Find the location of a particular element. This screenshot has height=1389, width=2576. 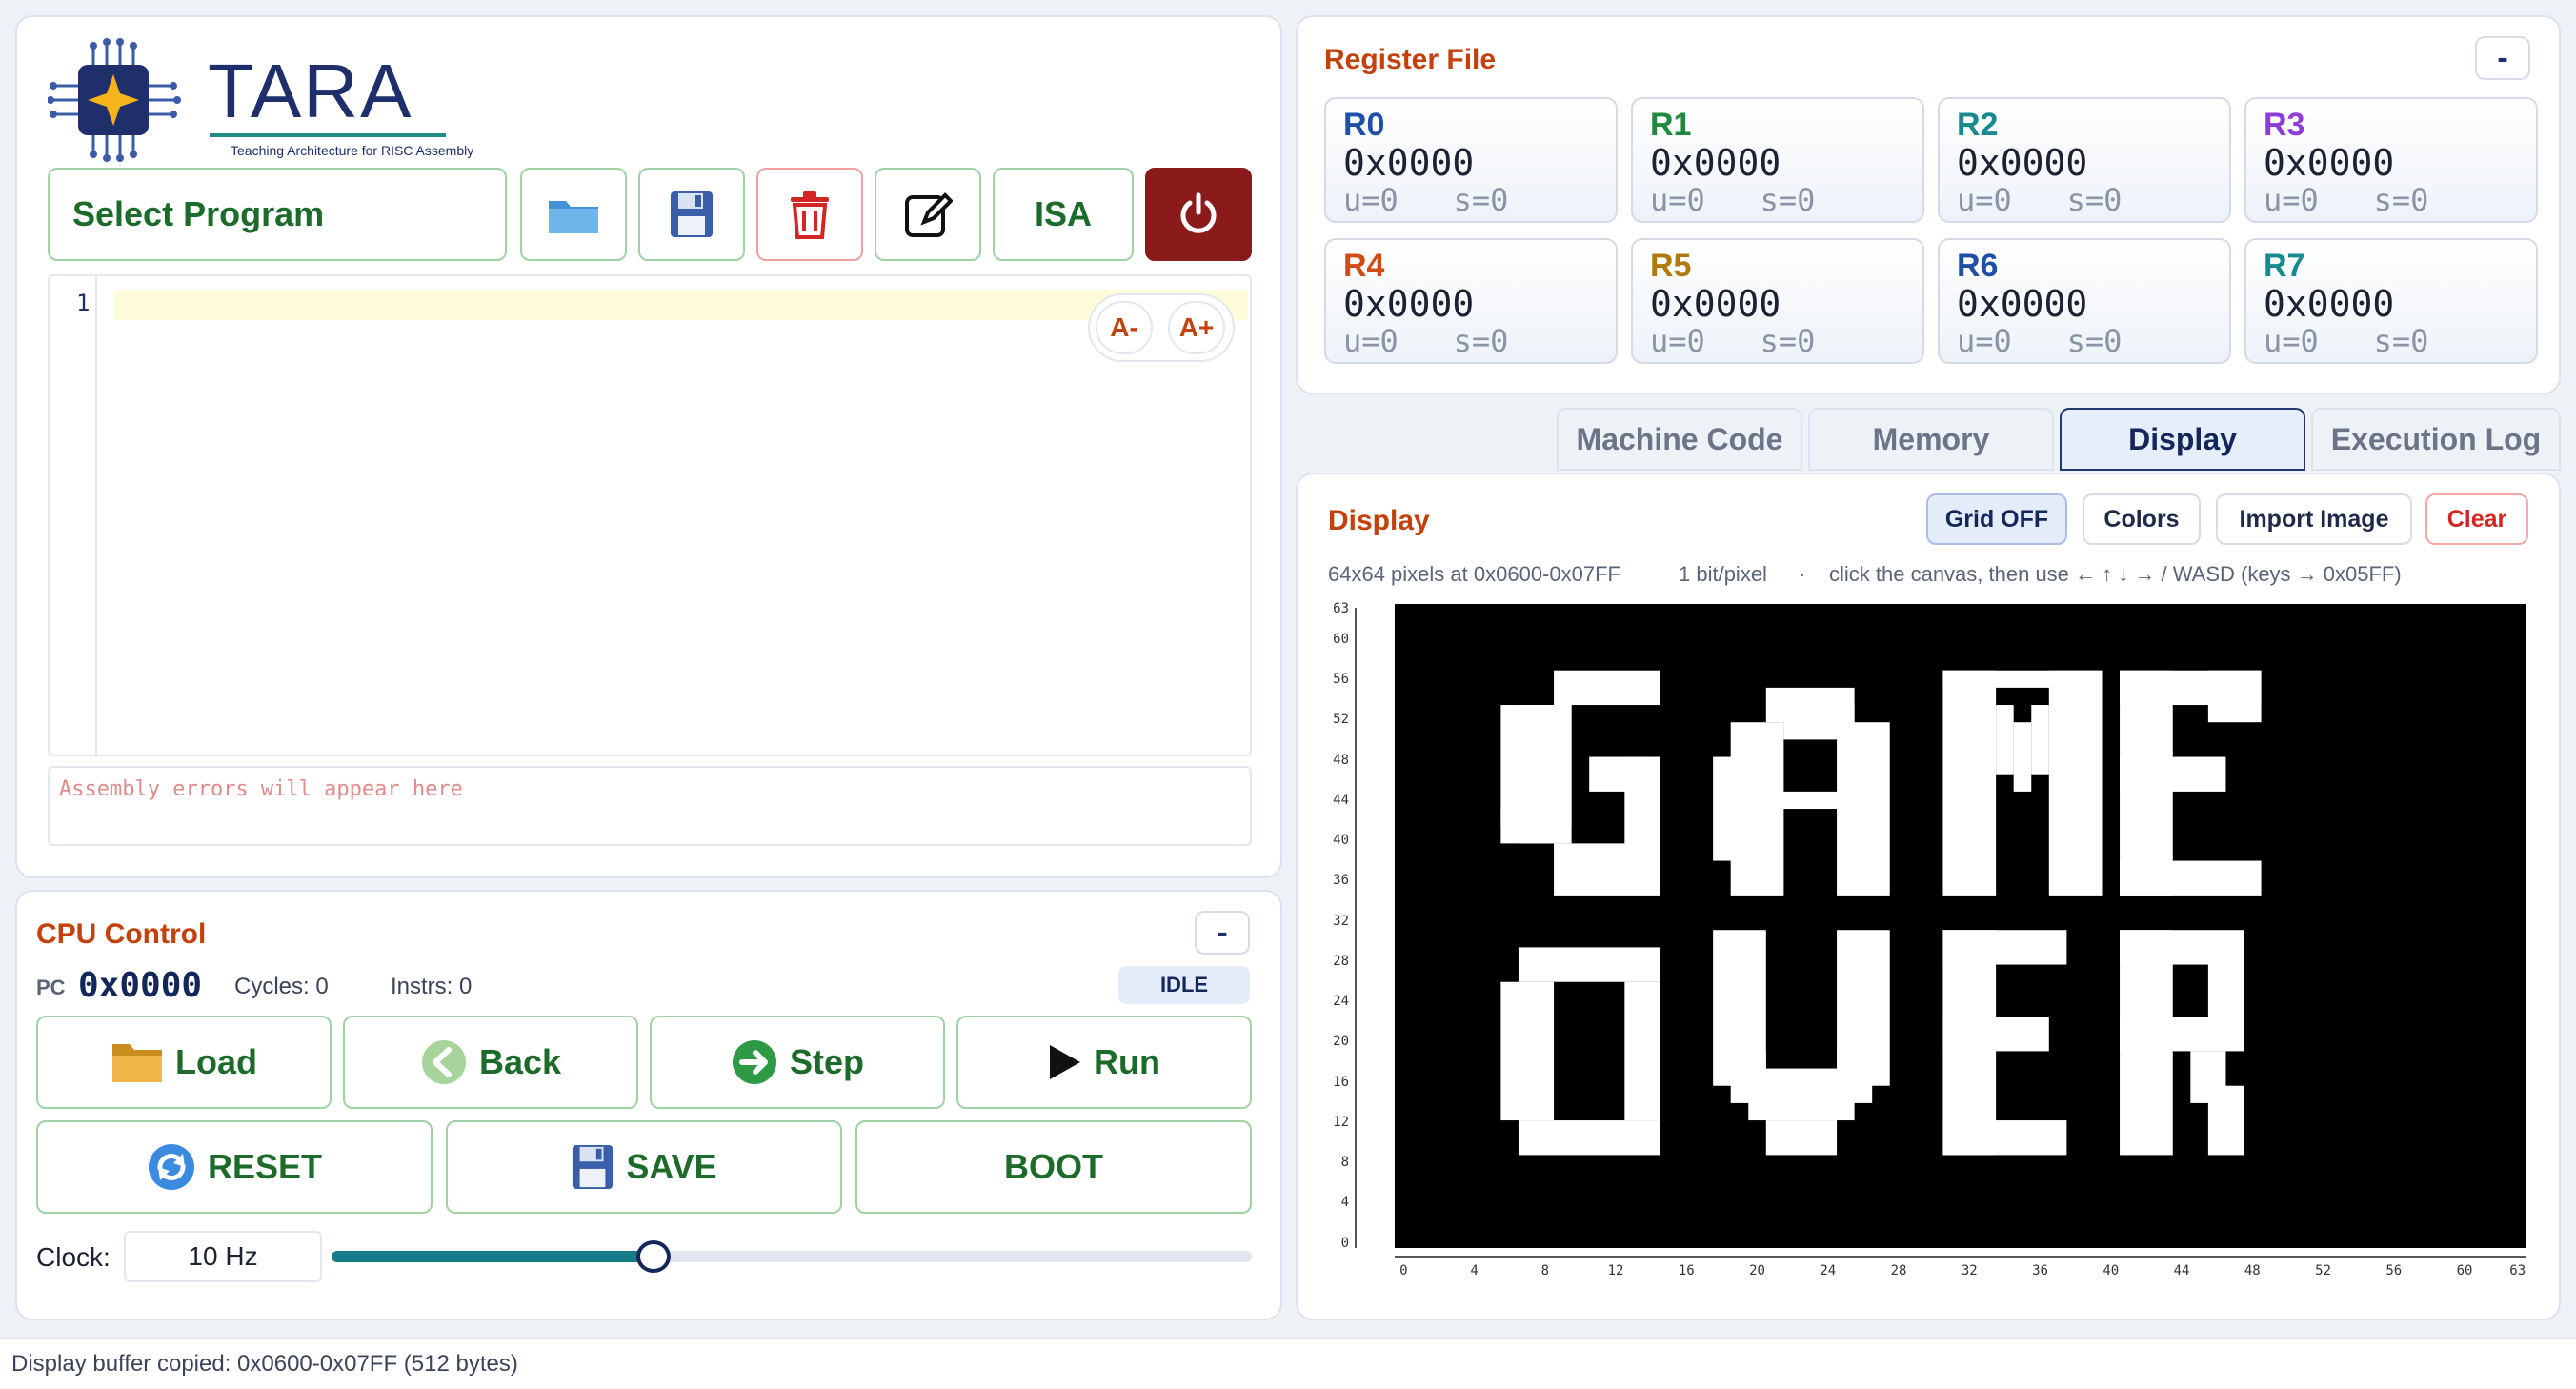

y-tick-label: 40 is located at coordinates (1341, 841).